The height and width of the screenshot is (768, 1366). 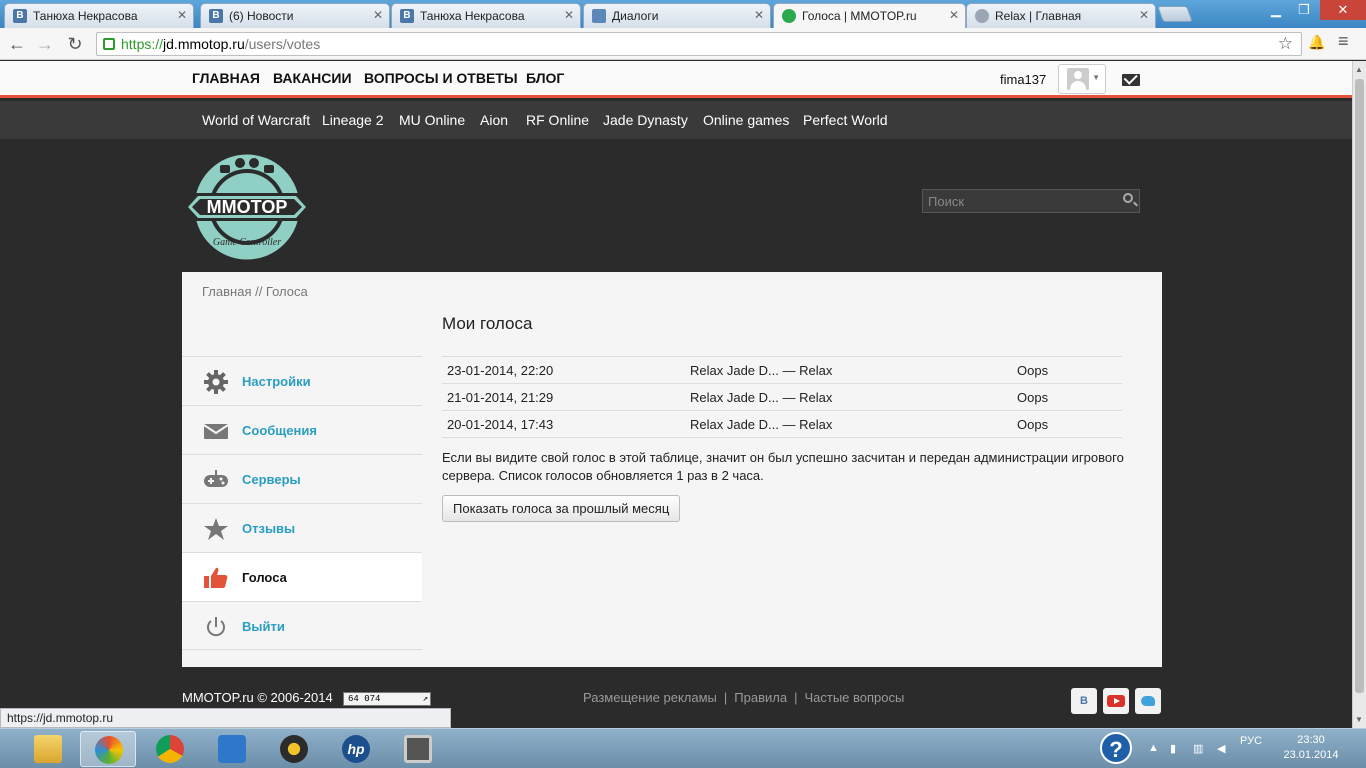 I want to click on gamepad-icon, so click(x=216, y=478).